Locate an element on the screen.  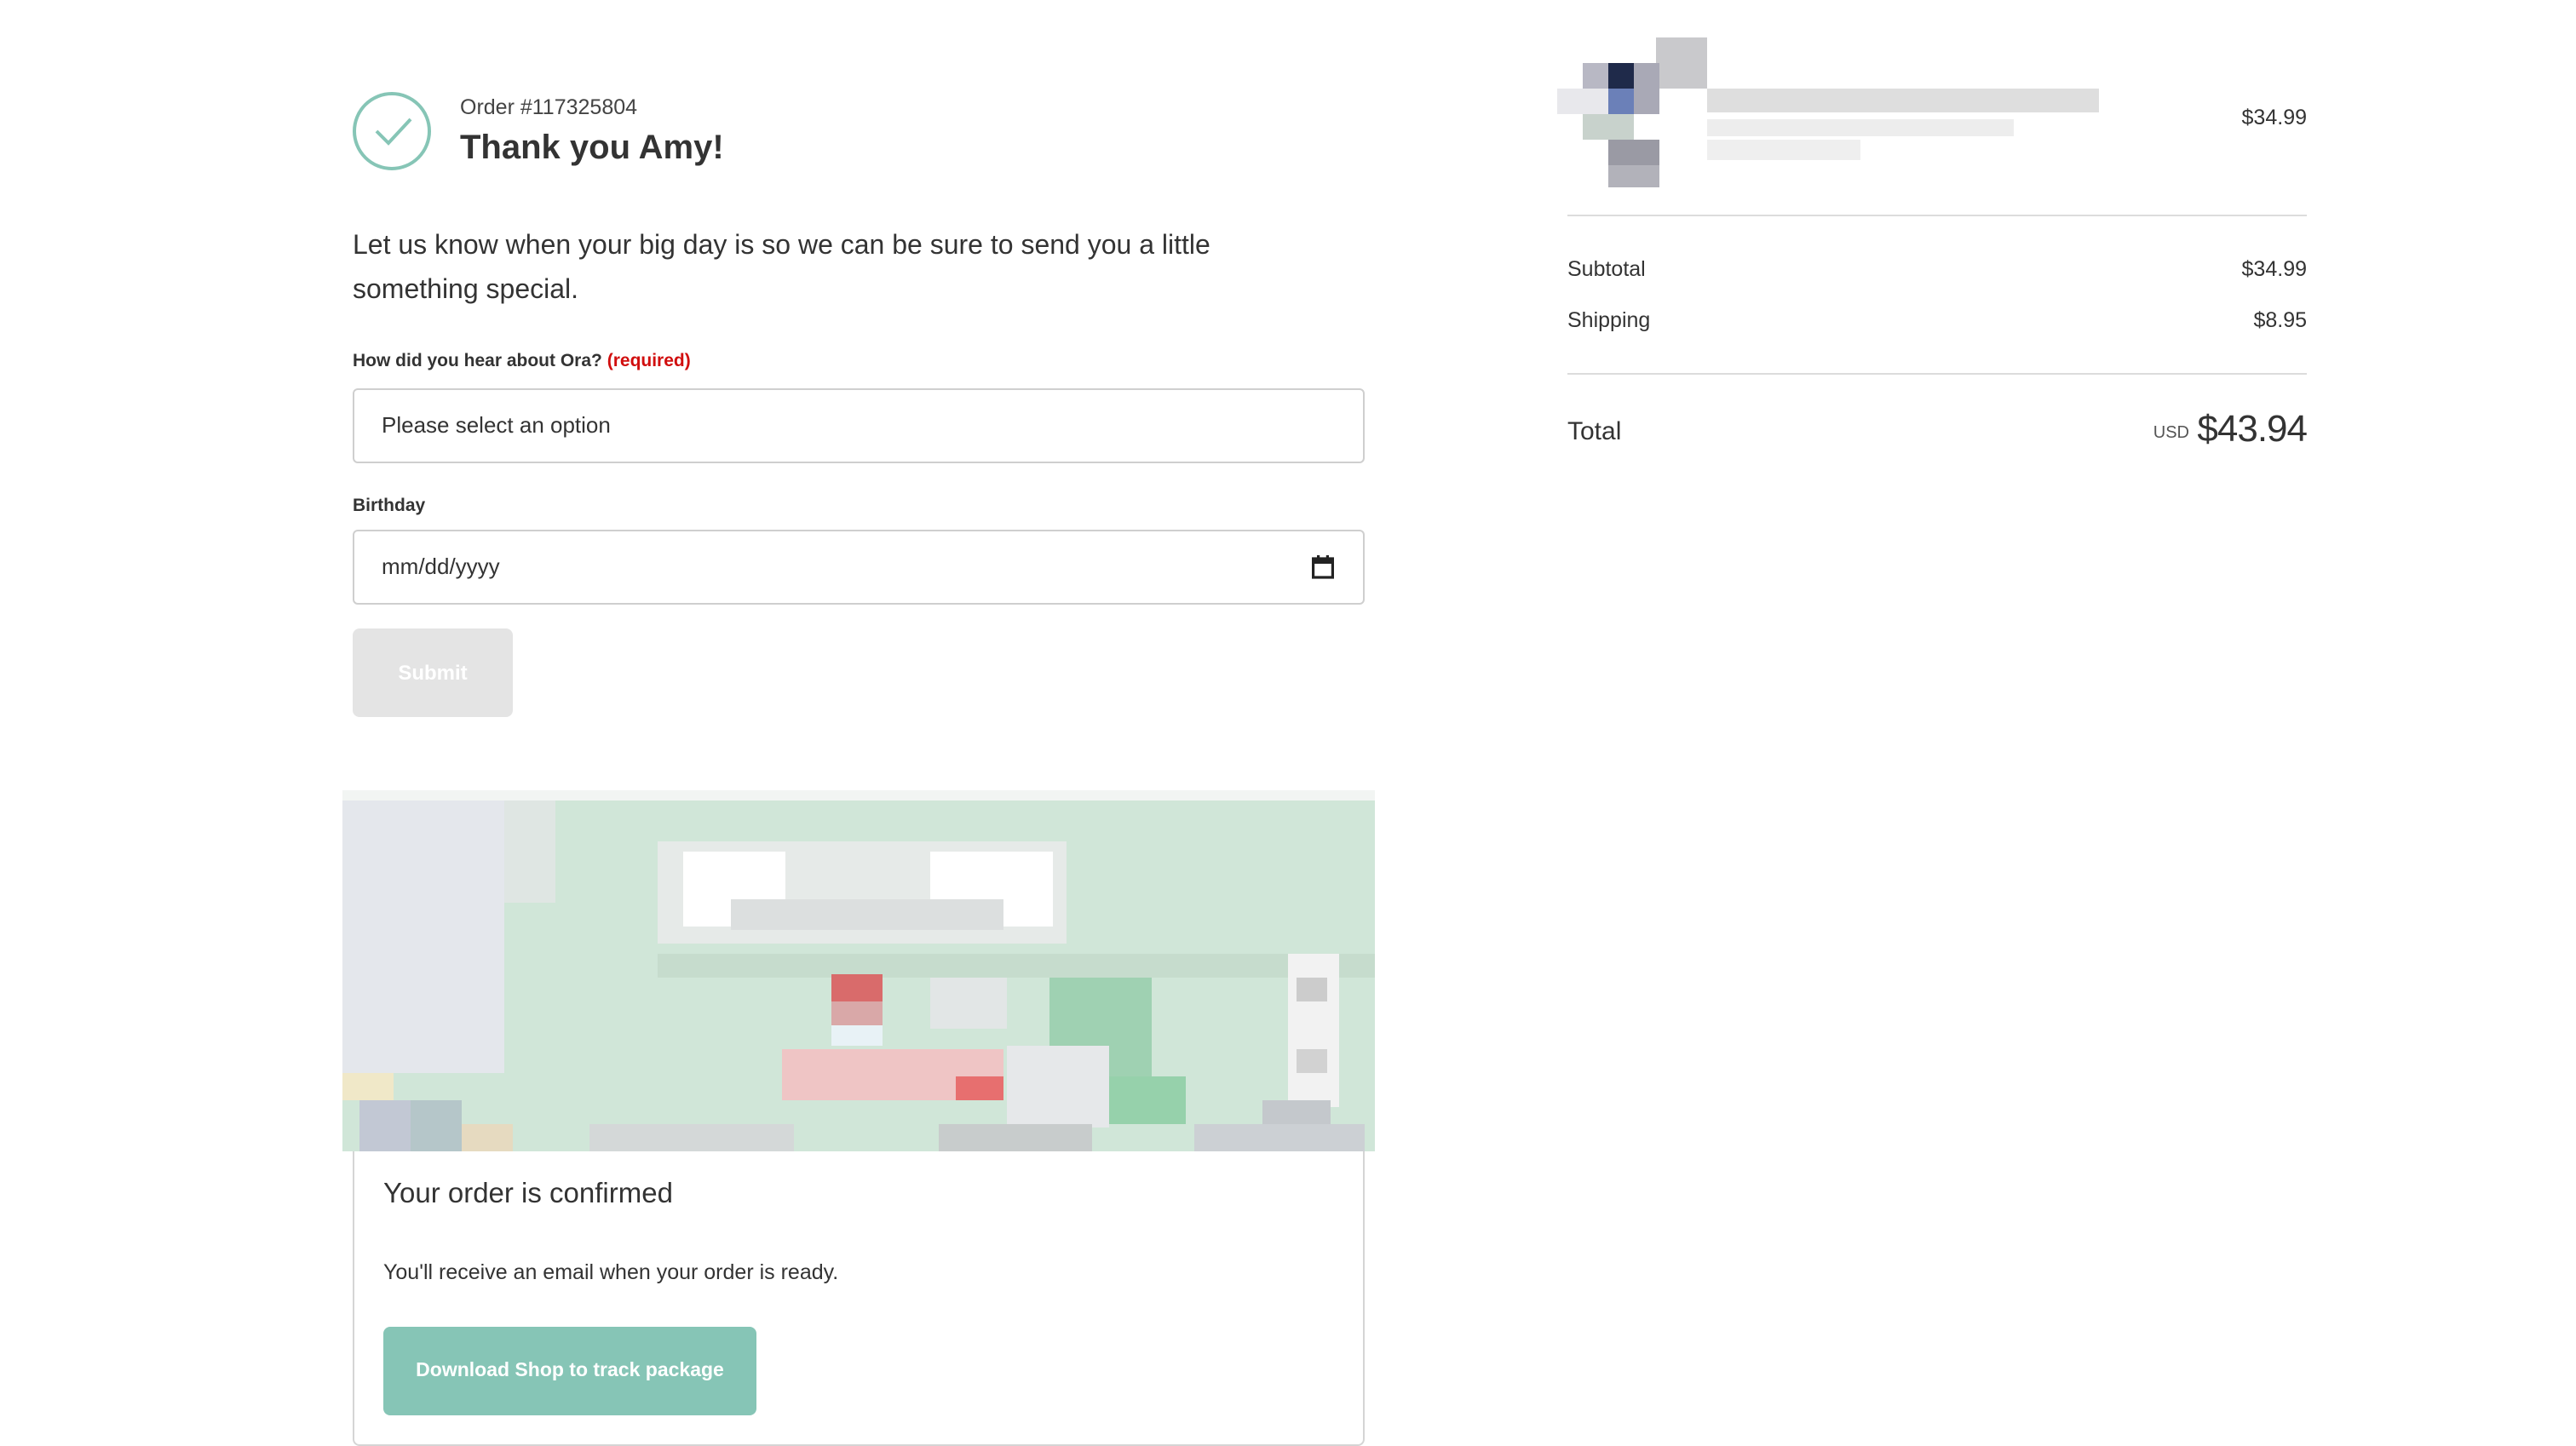
product-thumbnail is located at coordinates (1864, 112).